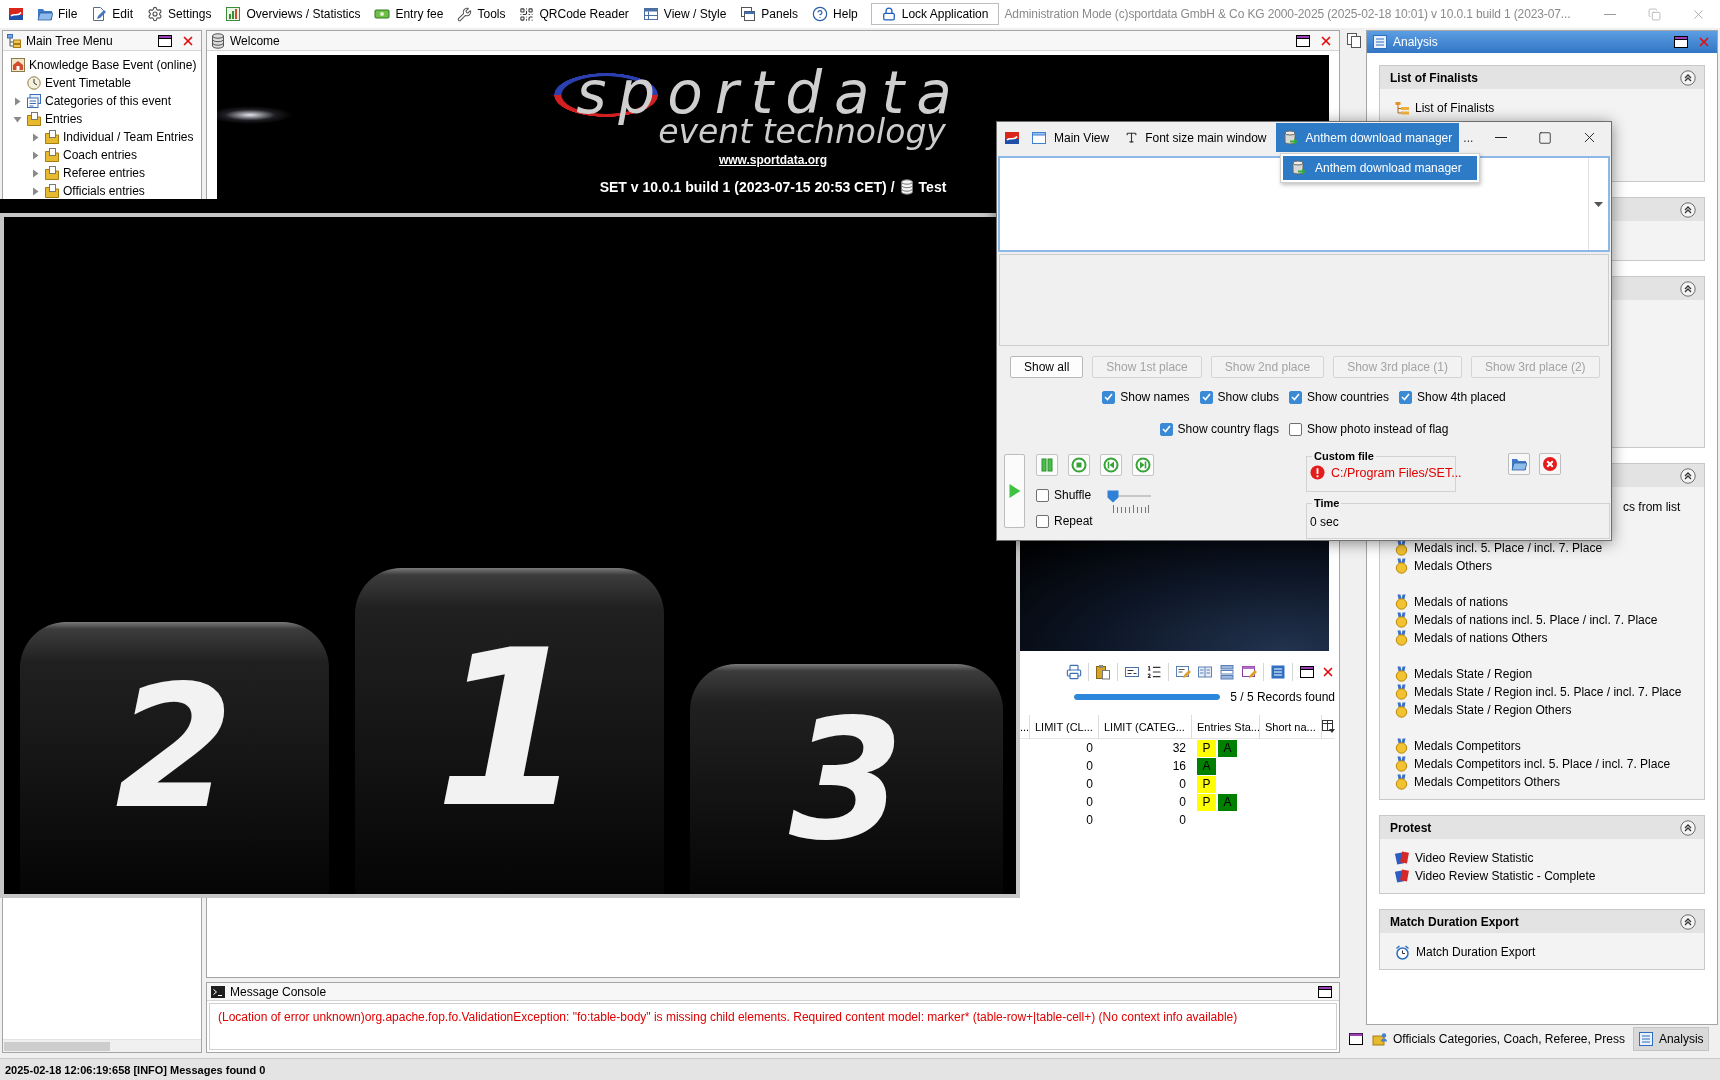  What do you see at coordinates (88, 83) in the screenshot?
I see `tree-item: Event Timetable` at bounding box center [88, 83].